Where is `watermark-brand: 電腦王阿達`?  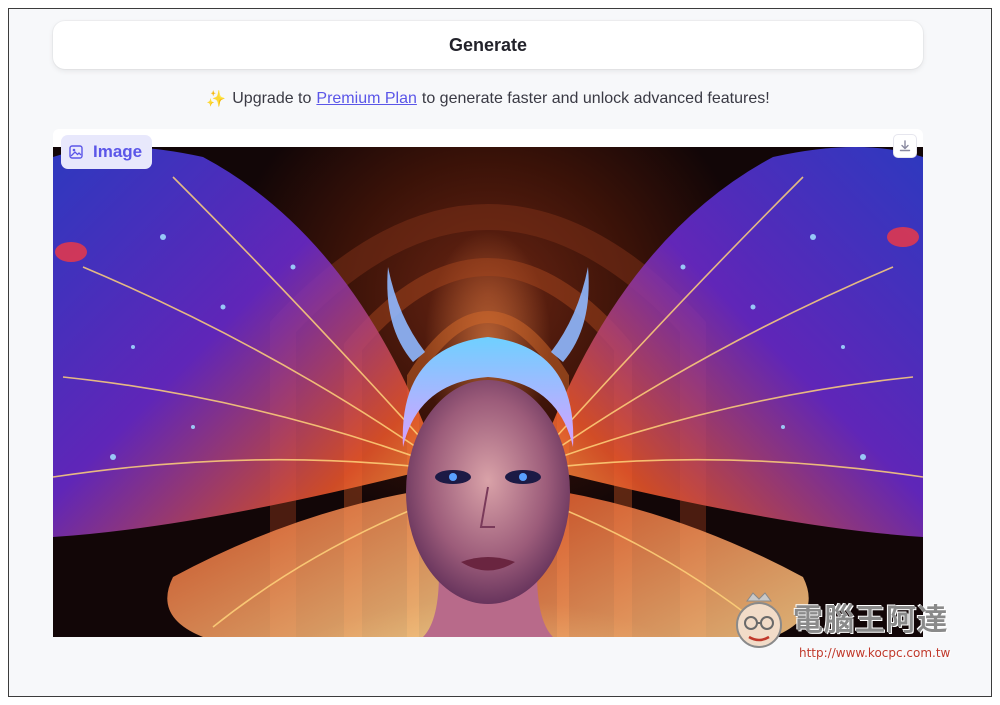
watermark-brand: 電腦王阿達 is located at coordinates (870, 620).